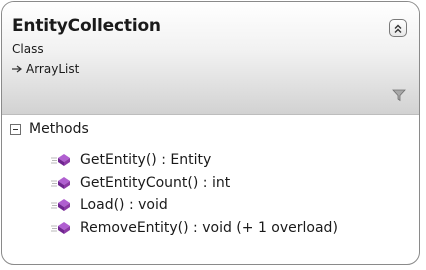 The image size is (426, 270). I want to click on class-kind: Class, so click(28, 49).